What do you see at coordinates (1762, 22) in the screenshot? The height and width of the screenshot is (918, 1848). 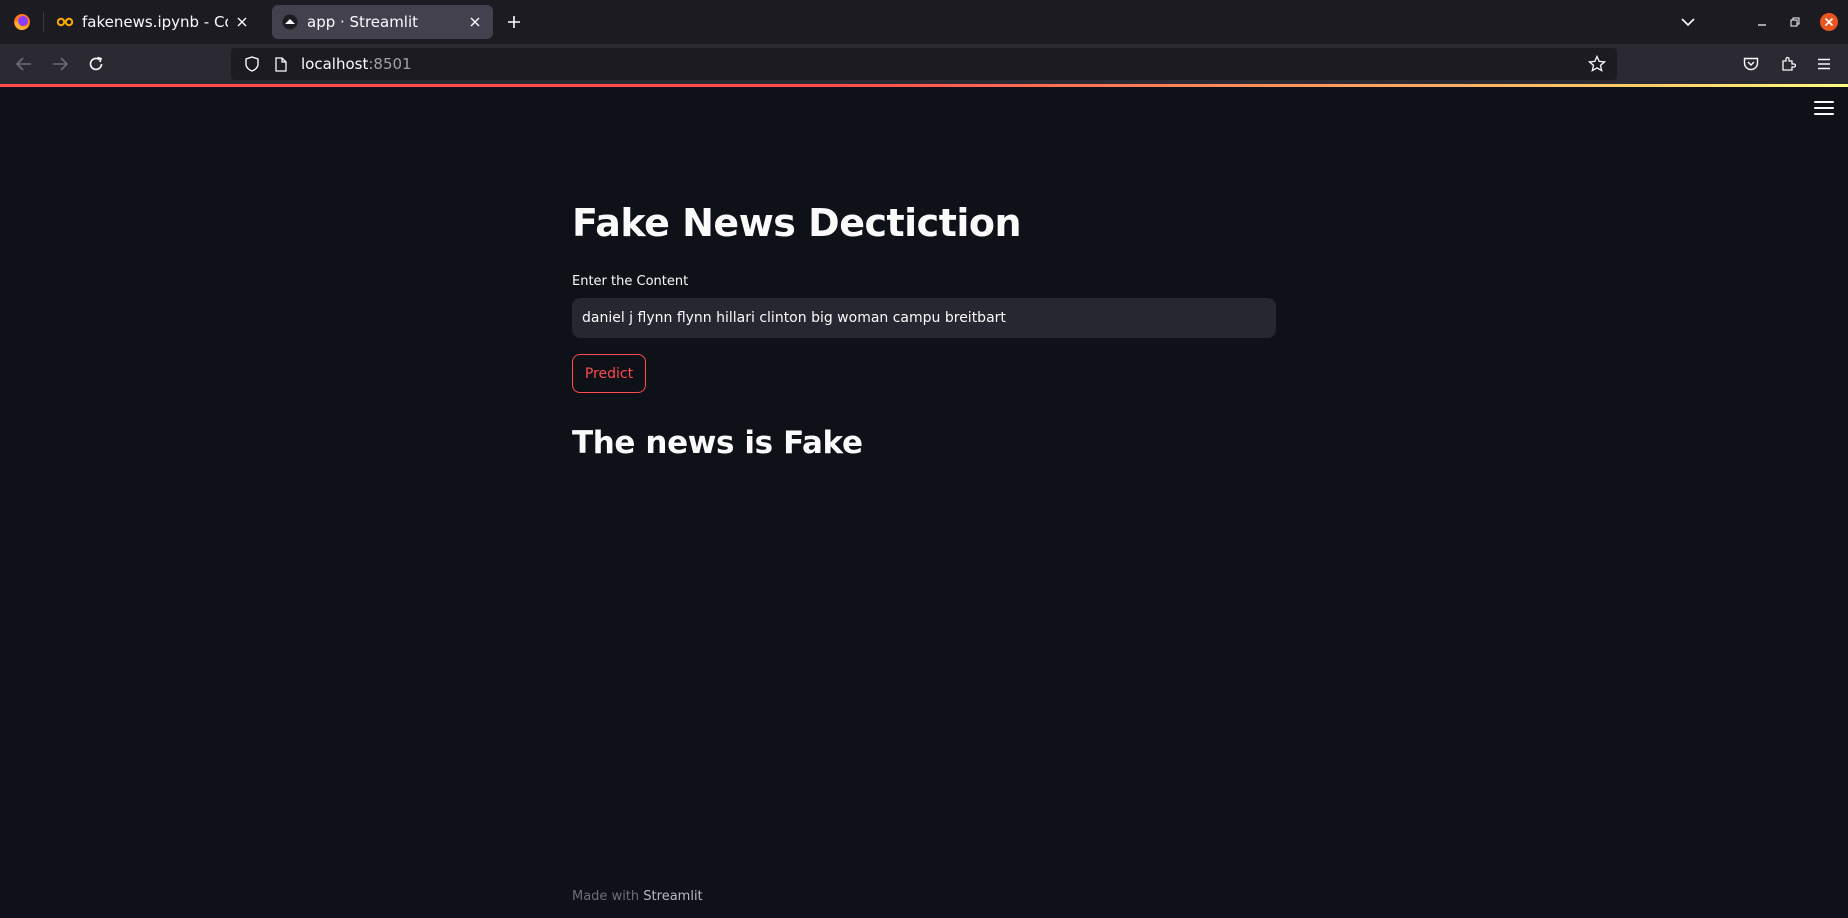 I see `minimize-icon` at bounding box center [1762, 22].